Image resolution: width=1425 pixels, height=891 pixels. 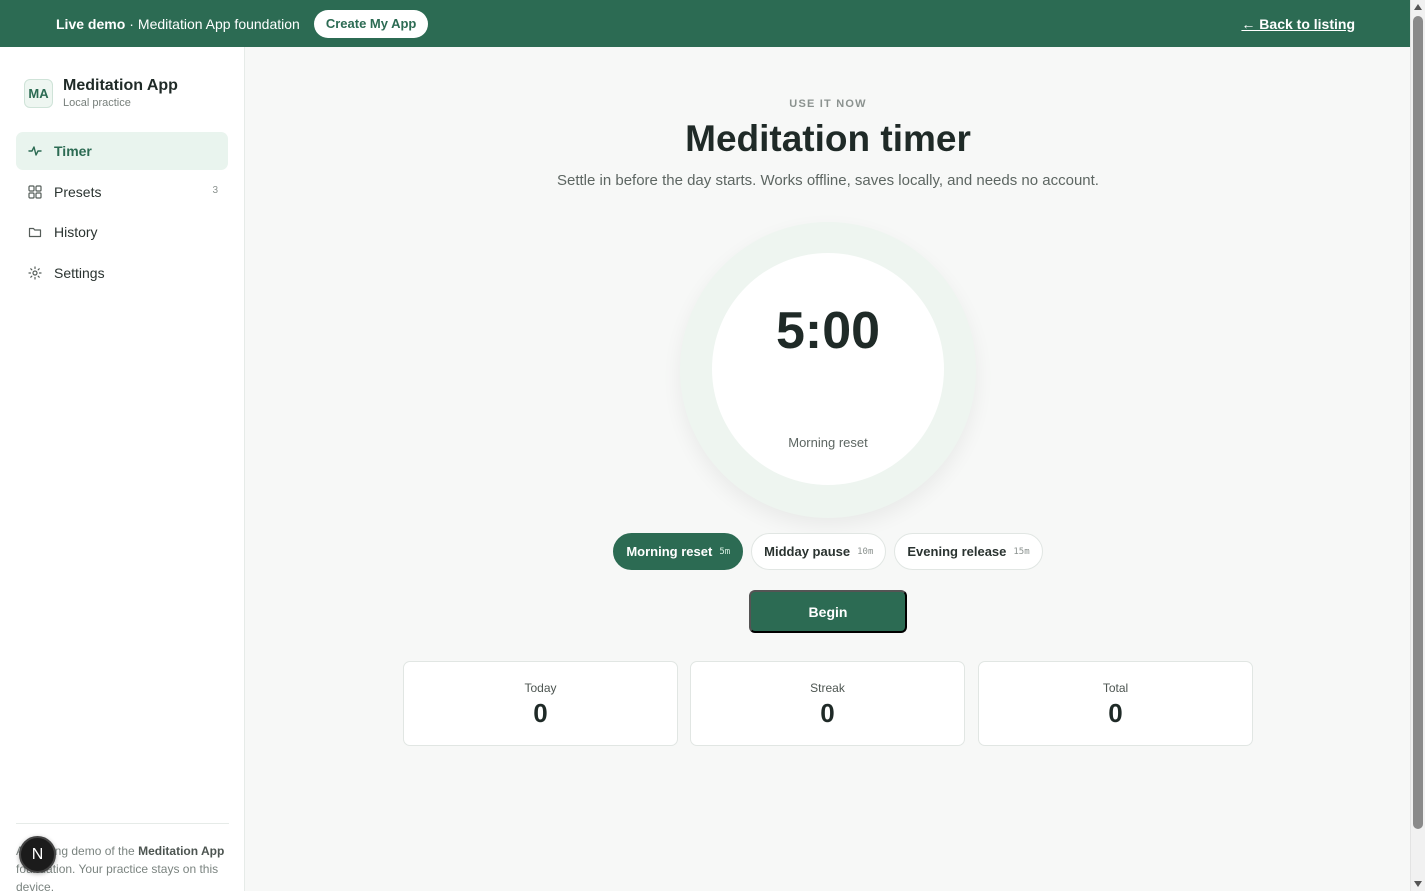 What do you see at coordinates (73, 151) in the screenshot?
I see `sidebar-item-label: Timer` at bounding box center [73, 151].